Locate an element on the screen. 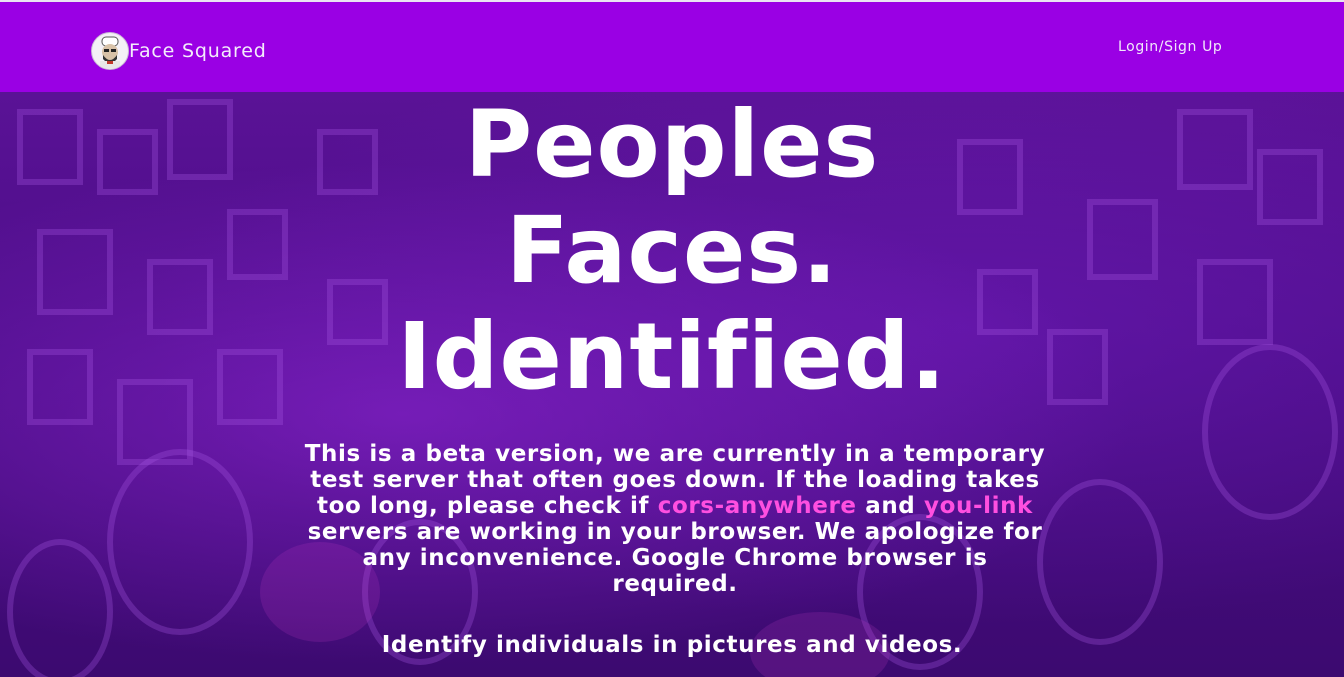  headline-line-1: Peoples is located at coordinates (672, 145).